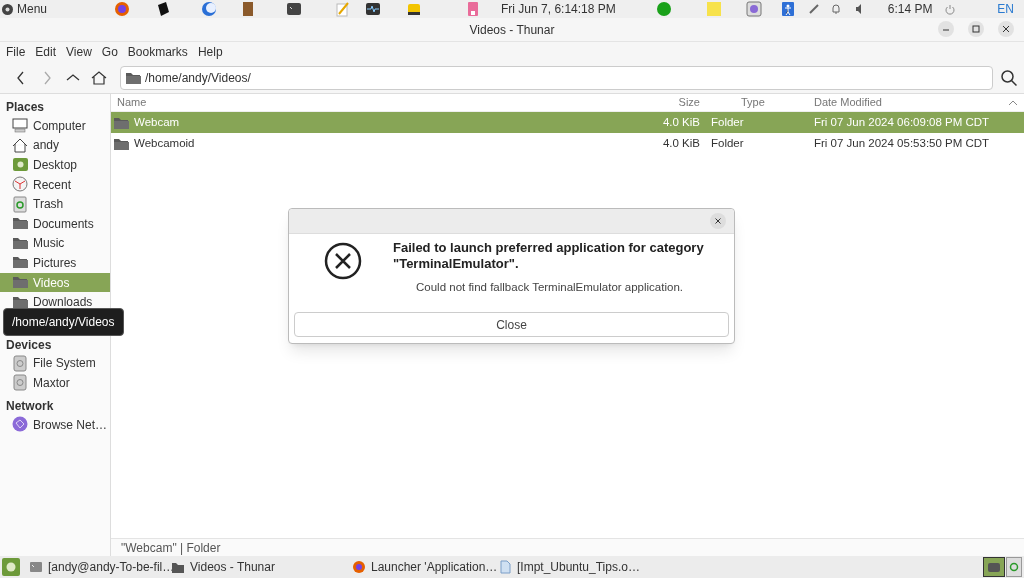 The height and width of the screenshot is (578, 1024). Describe the element at coordinates (567, 143) in the screenshot. I see `file-row: Webcamoid 4.0 KiB Folder Fri 07 Jun 2024 05:53:50 PM CDT` at that location.